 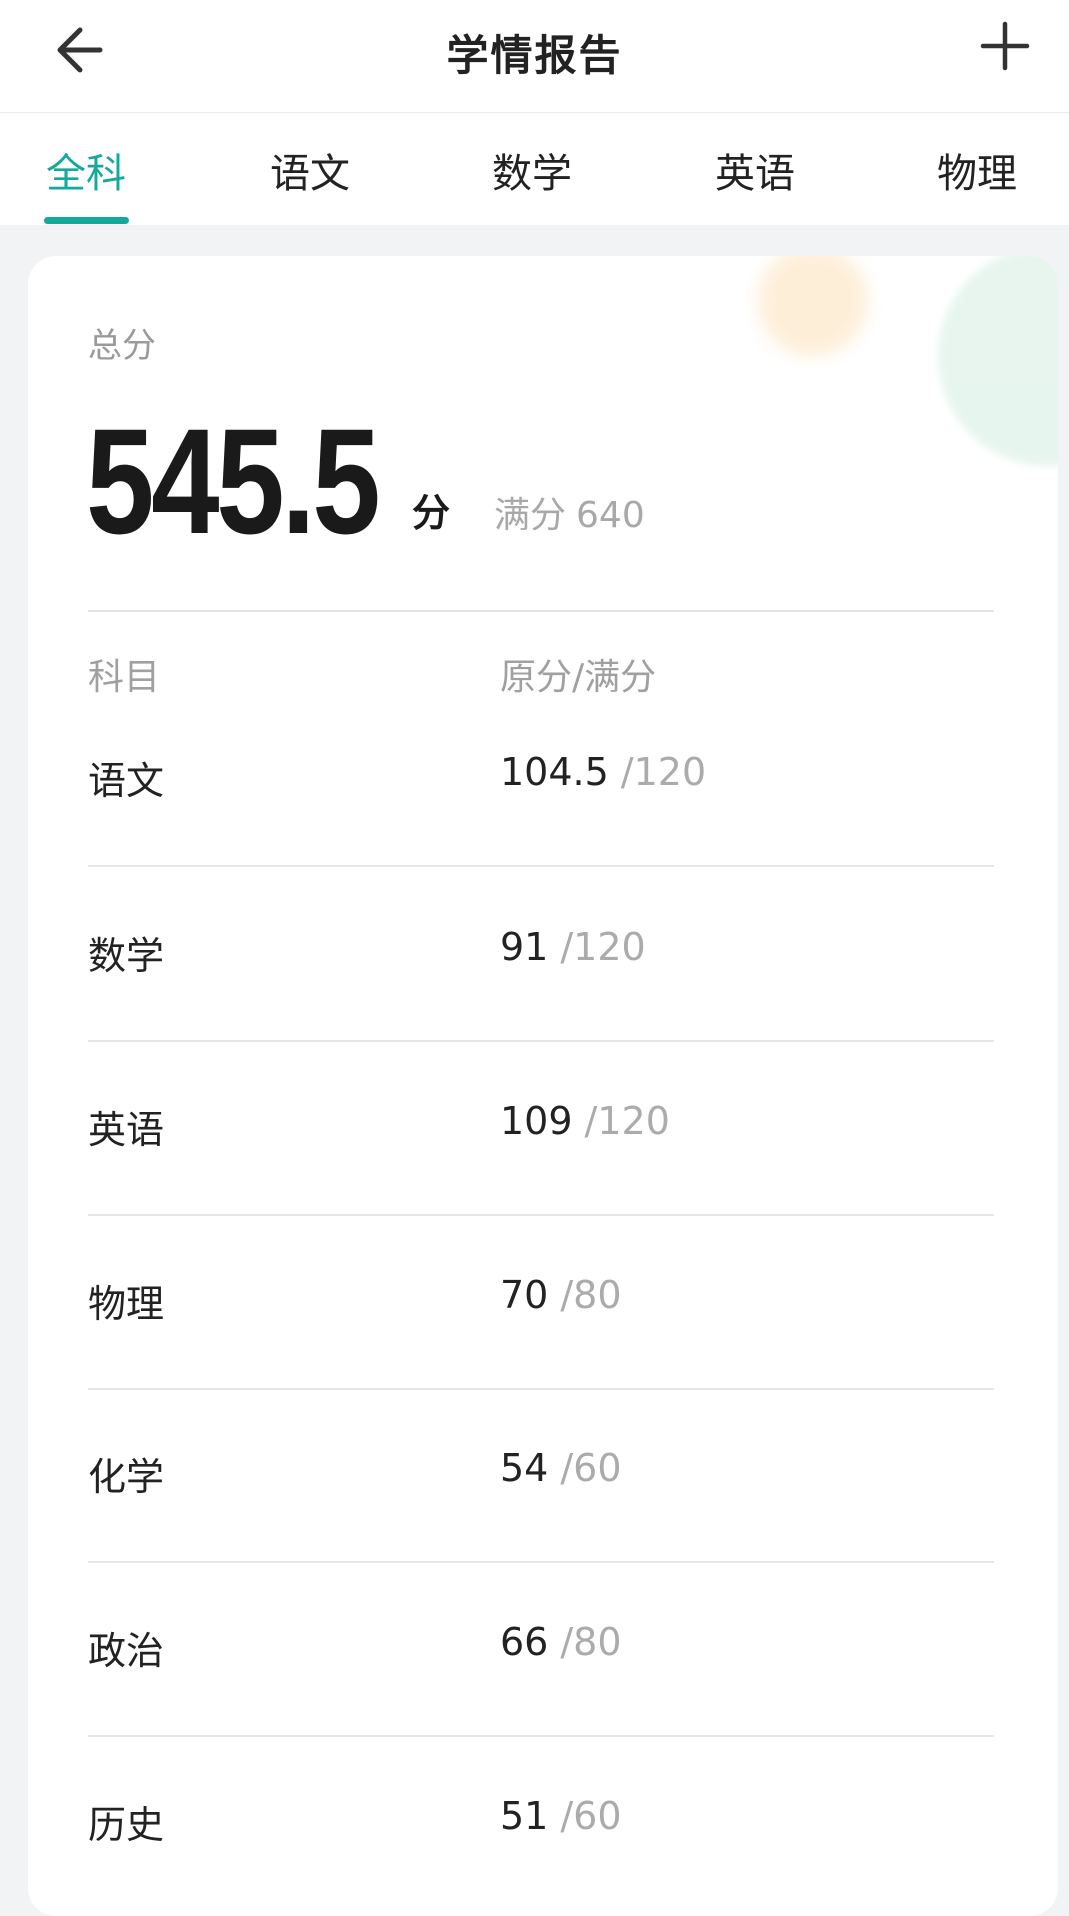 I want to click on subject-tab-bar: 全科 语文 数学 英语 物理, so click(x=534, y=169).